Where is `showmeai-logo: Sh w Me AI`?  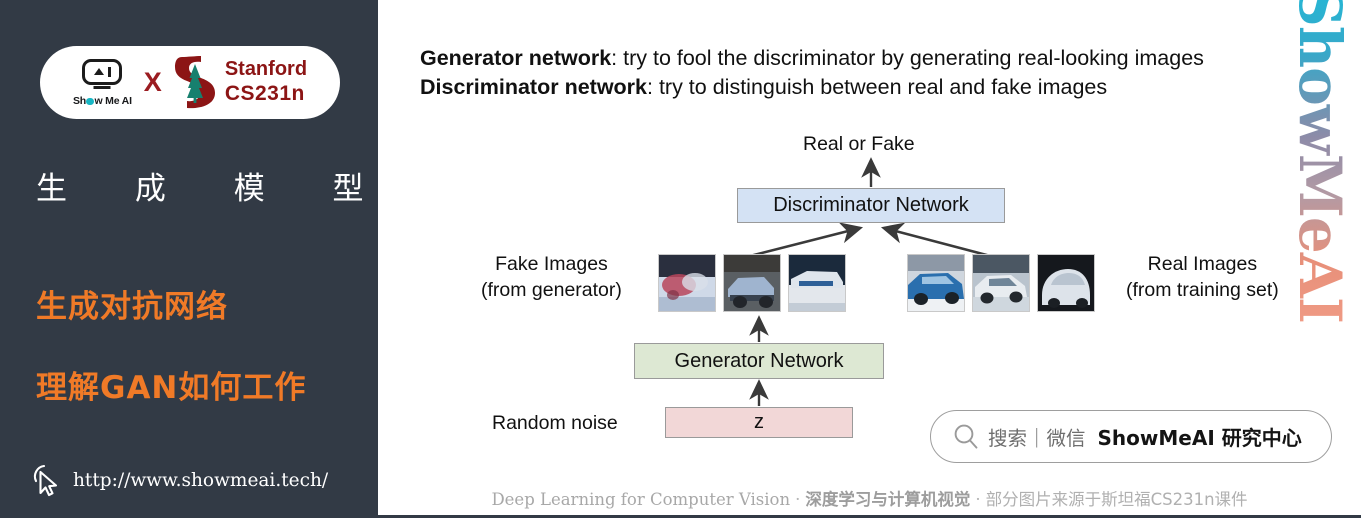
showmeai-logo: Sh w Me AI is located at coordinates (102, 82).